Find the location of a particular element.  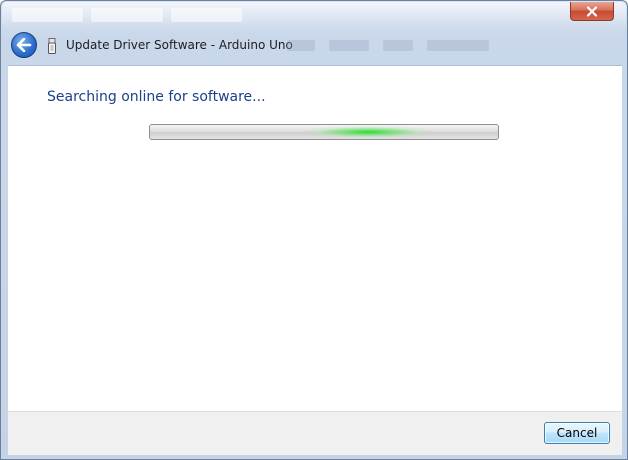

wizard-header: Update Driver Software - Arduino Uno is located at coordinates (315, 47).